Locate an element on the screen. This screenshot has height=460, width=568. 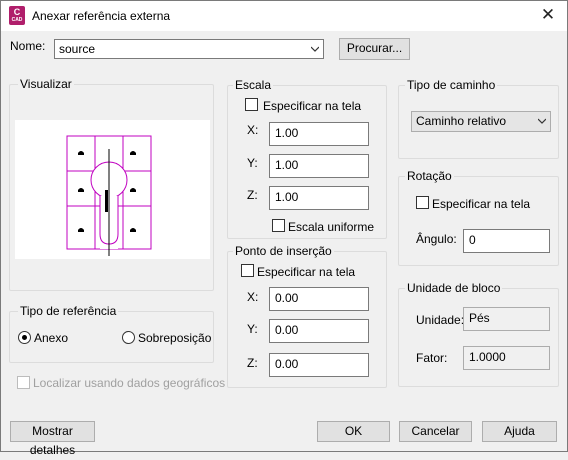
insertion-z-input: 0.00 is located at coordinates (319, 365).